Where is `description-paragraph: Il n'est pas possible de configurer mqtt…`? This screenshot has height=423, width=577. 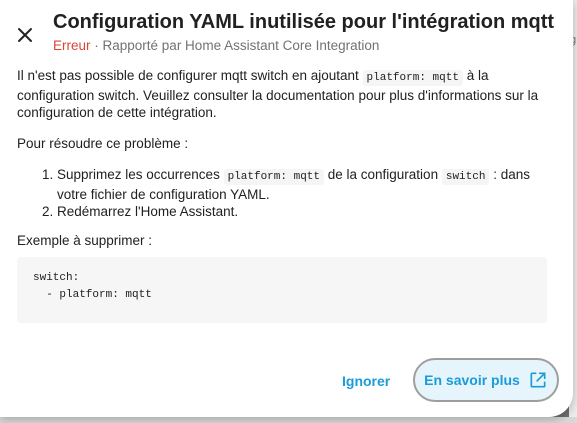
description-paragraph: Il n'est pas possible de configurer mqtt… is located at coordinates (282, 94).